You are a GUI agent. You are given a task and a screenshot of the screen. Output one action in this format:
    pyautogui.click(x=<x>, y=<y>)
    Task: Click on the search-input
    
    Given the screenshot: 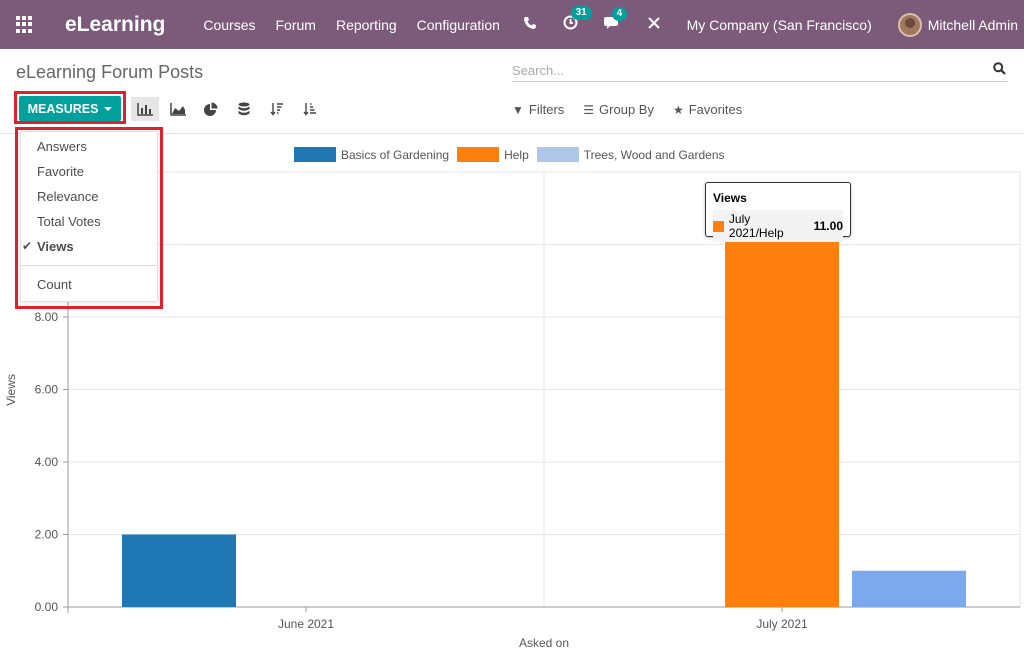 What is the action you would take?
    pyautogui.click(x=747, y=68)
    